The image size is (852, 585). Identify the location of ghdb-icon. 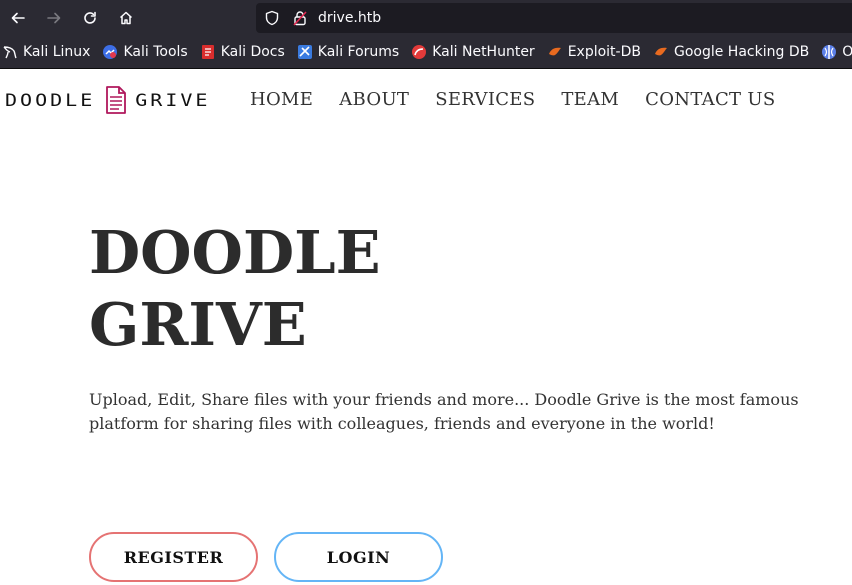
(660, 51).